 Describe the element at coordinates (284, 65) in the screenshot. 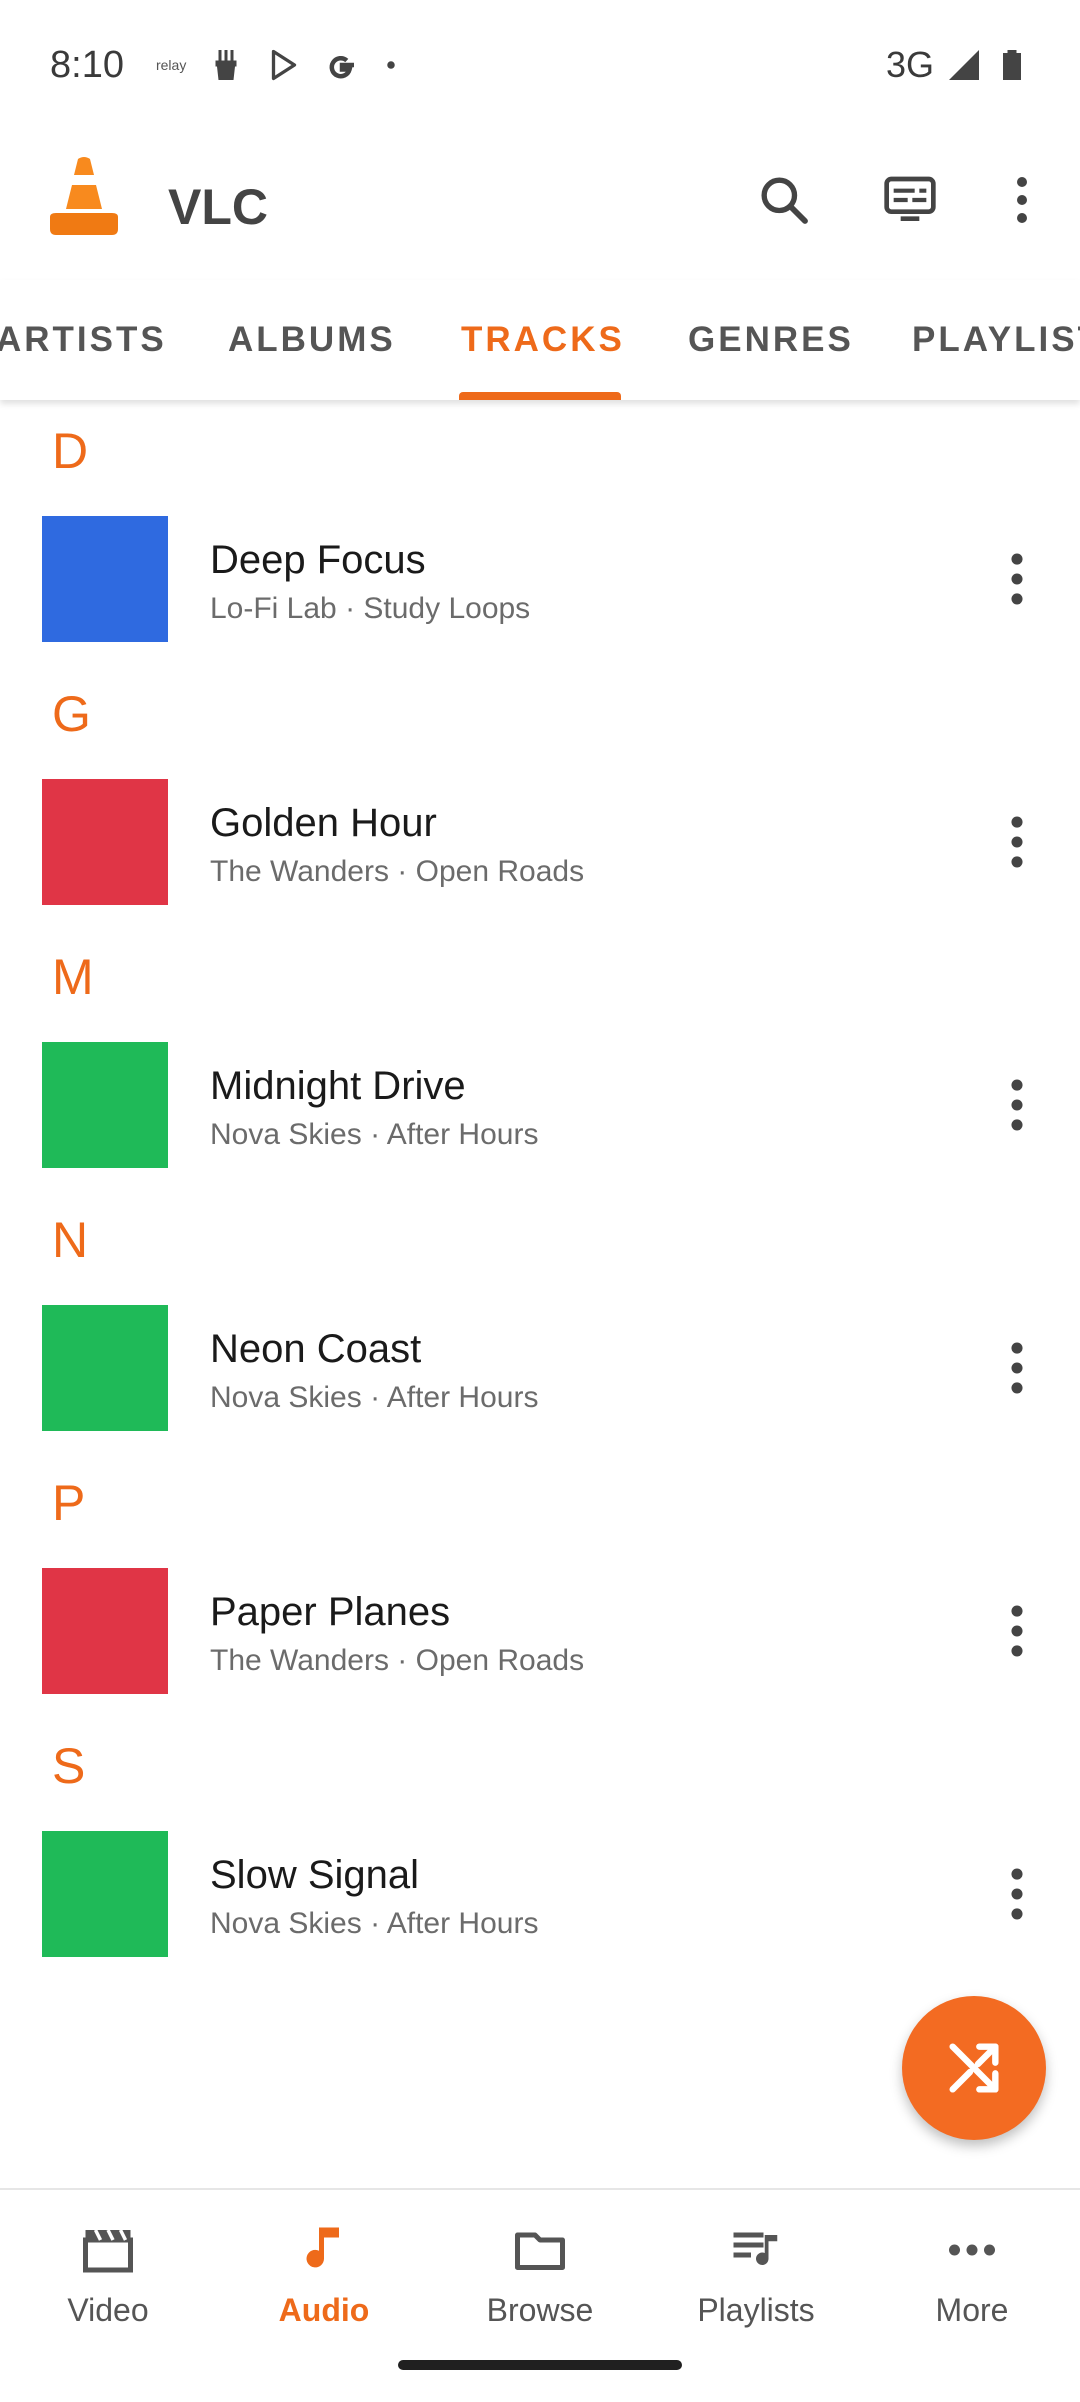

I see `play-store-icon` at that location.